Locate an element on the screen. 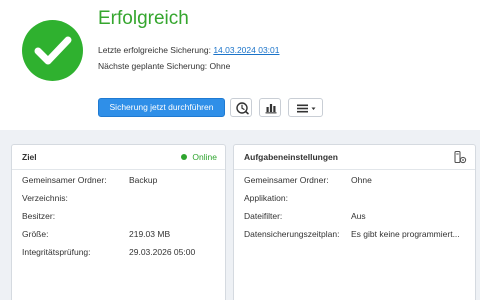  next-backup-line: Nächste geplante Sicherung: Ohne is located at coordinates (164, 66).